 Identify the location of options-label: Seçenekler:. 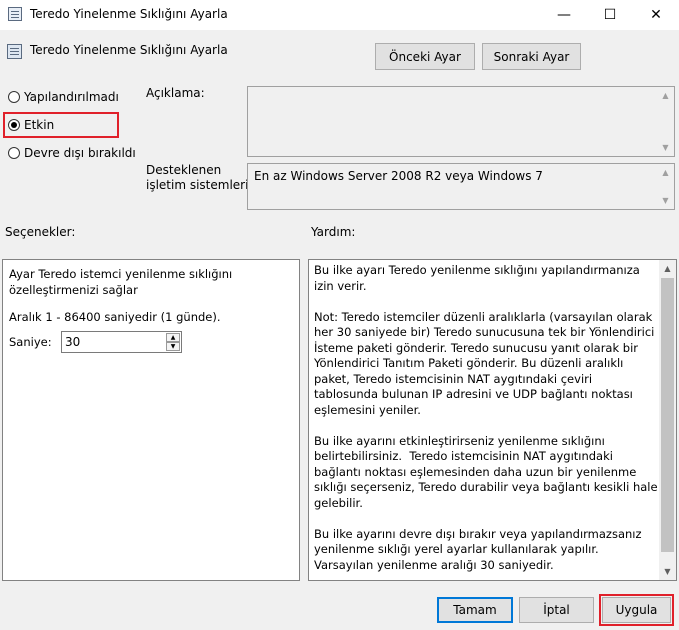
(40, 232).